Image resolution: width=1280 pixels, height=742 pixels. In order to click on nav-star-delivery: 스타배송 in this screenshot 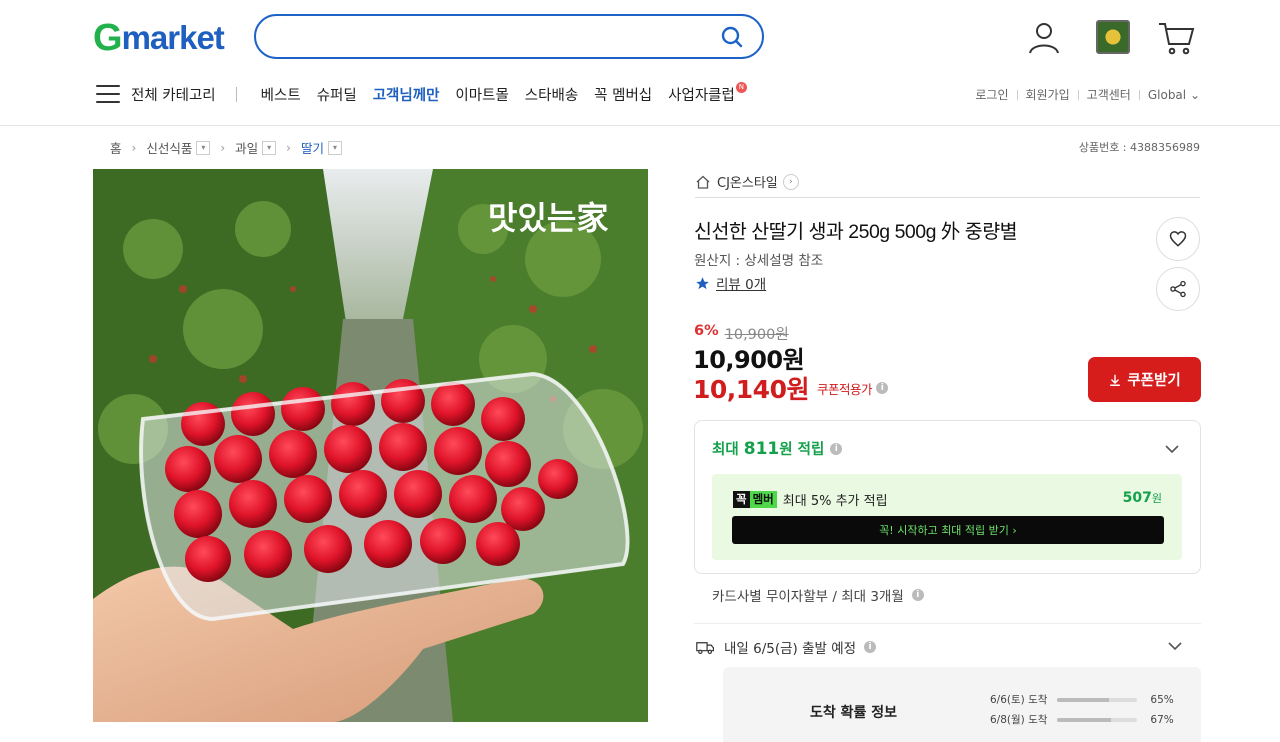, I will do `click(551, 94)`.